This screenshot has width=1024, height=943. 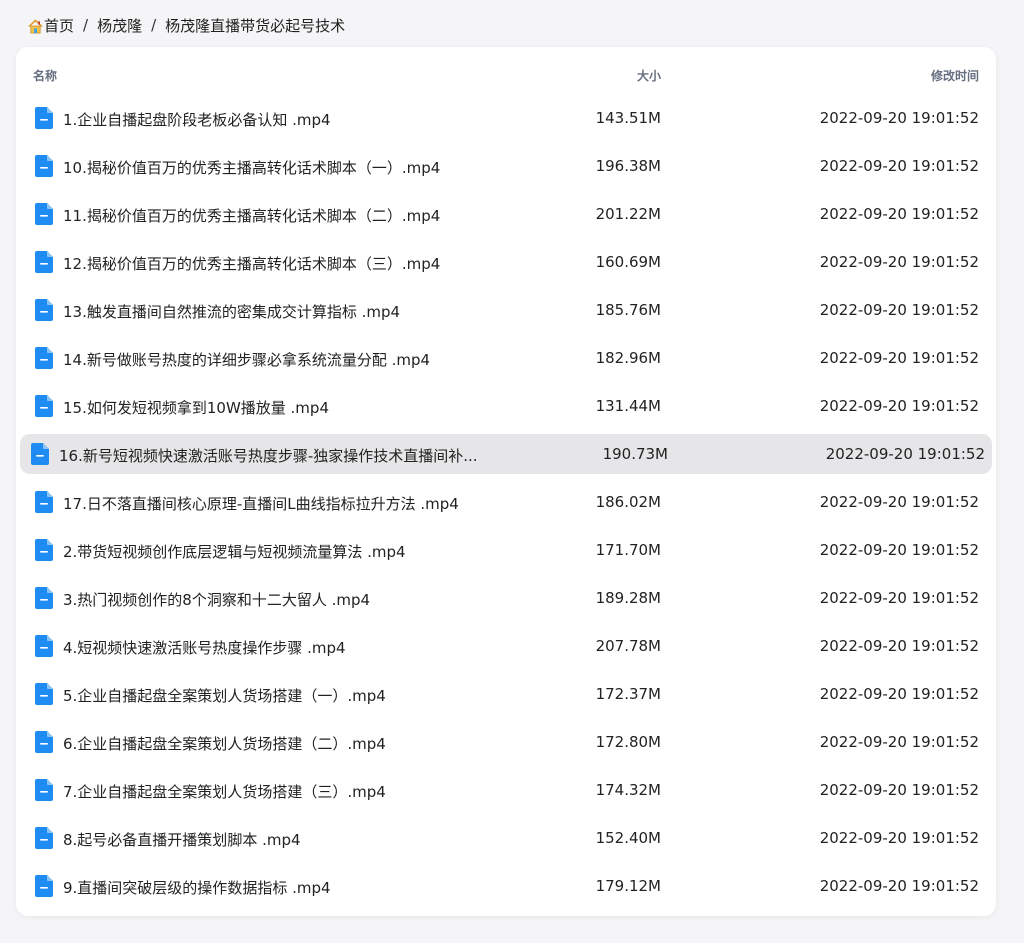 I want to click on file-name: 13.触发直播间自然推流的密集成交计算指标 .mp4, so click(x=231, y=311).